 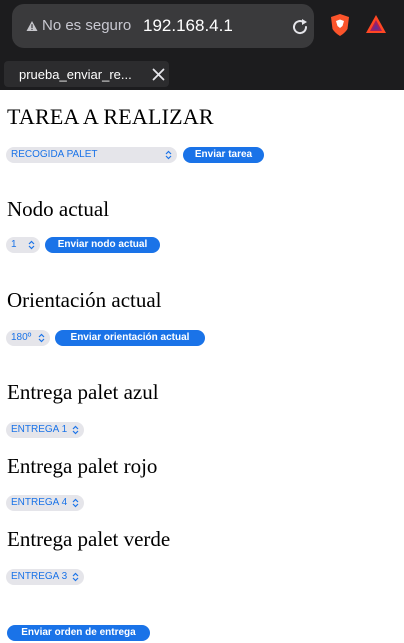 What do you see at coordinates (14, 244) in the screenshot?
I see `node-select-value: 1` at bounding box center [14, 244].